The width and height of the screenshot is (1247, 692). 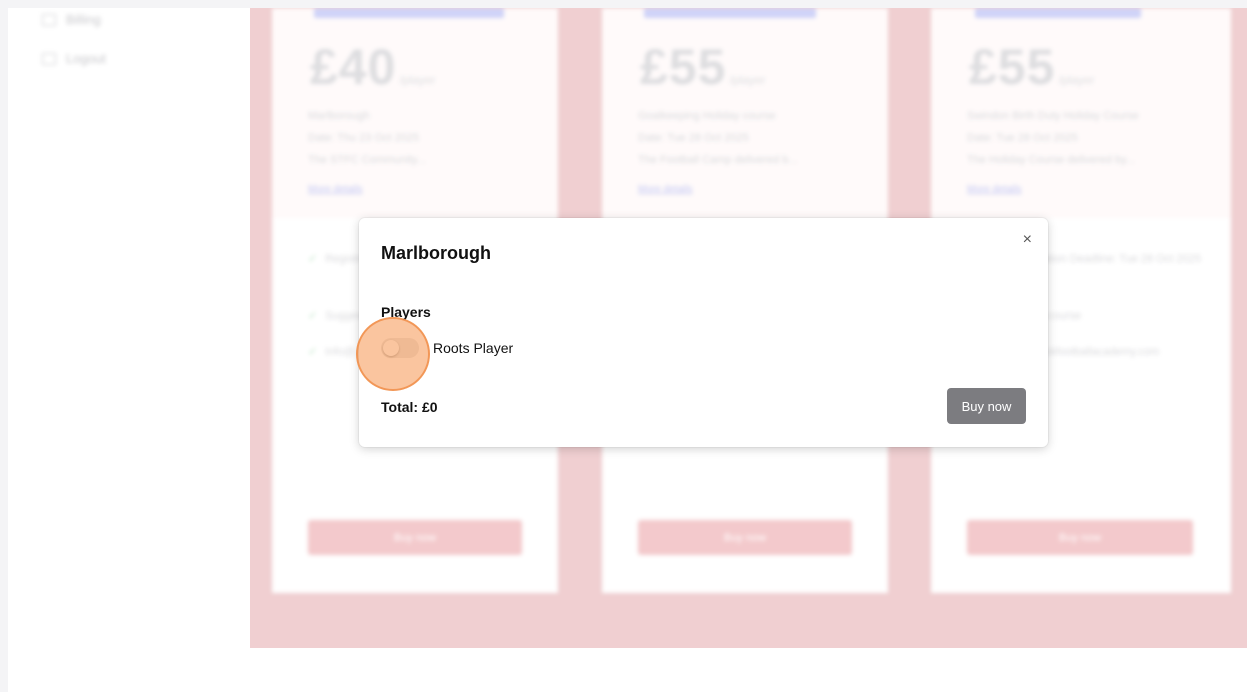 I want to click on player-toggle, so click(x=400, y=348).